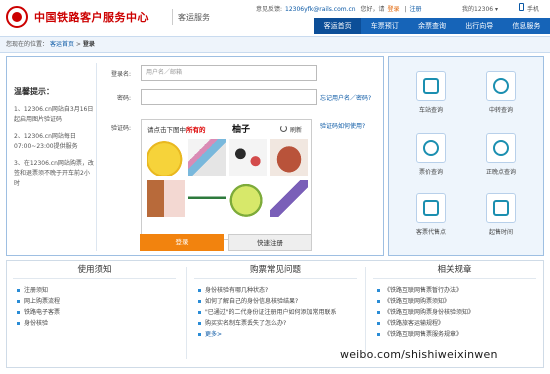 This screenshot has width=550, height=374. I want to click on top-bar: 意见反馈: 12306yfk@rails.com.cn 您好，请 登录 | 注册, so click(340, 8).